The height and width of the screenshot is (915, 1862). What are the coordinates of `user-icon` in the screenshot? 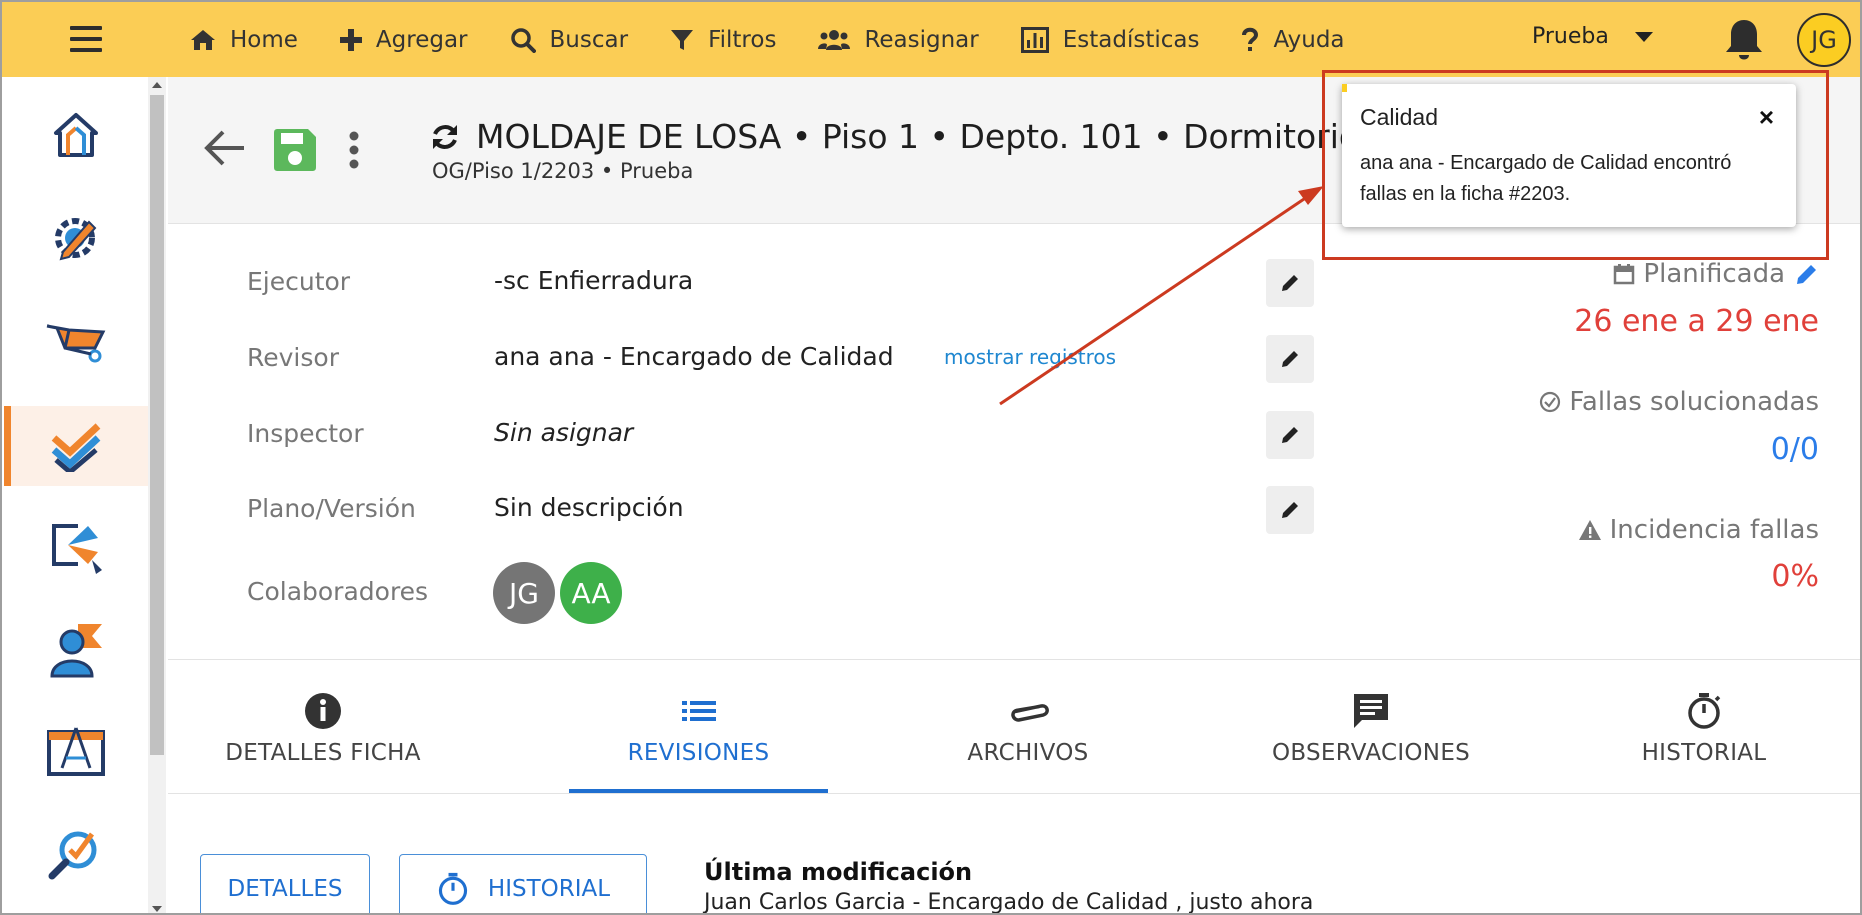 It's located at (76, 651).